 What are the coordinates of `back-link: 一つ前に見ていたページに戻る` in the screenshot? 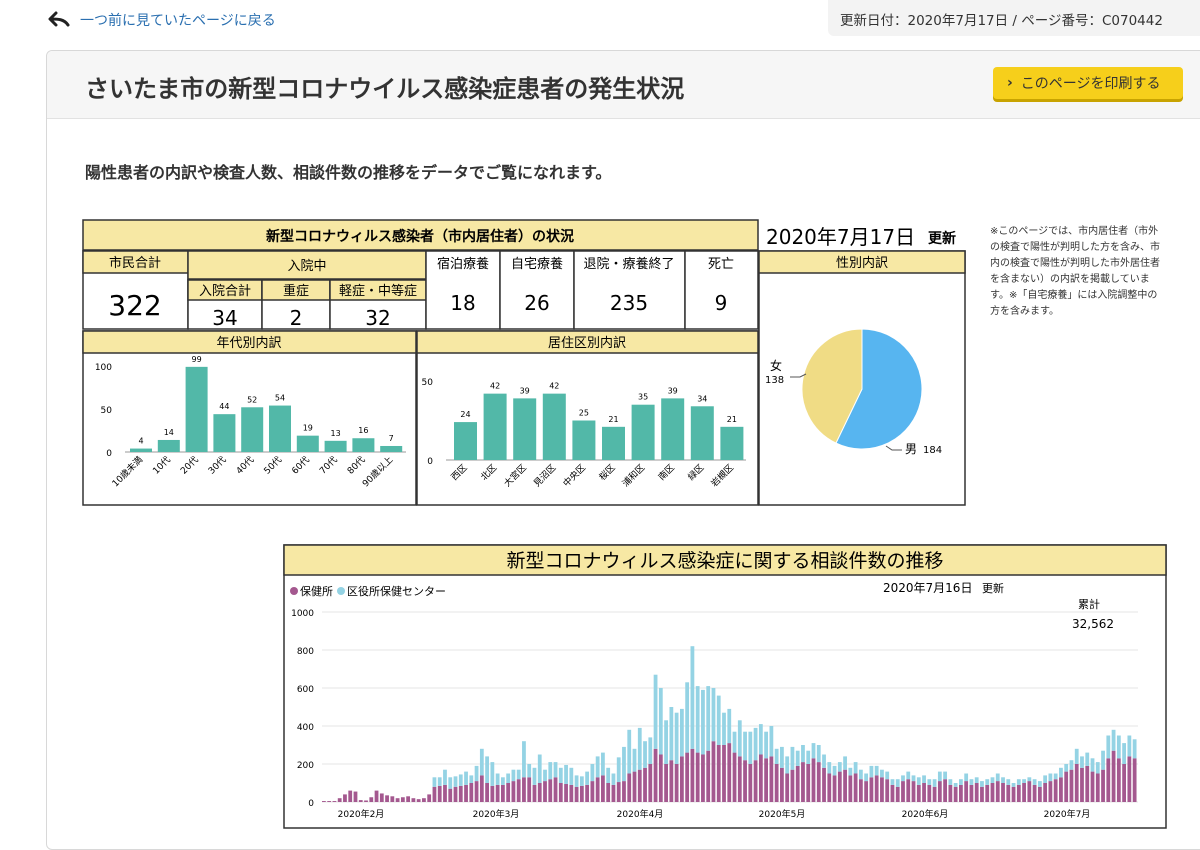 It's located at (162, 20).